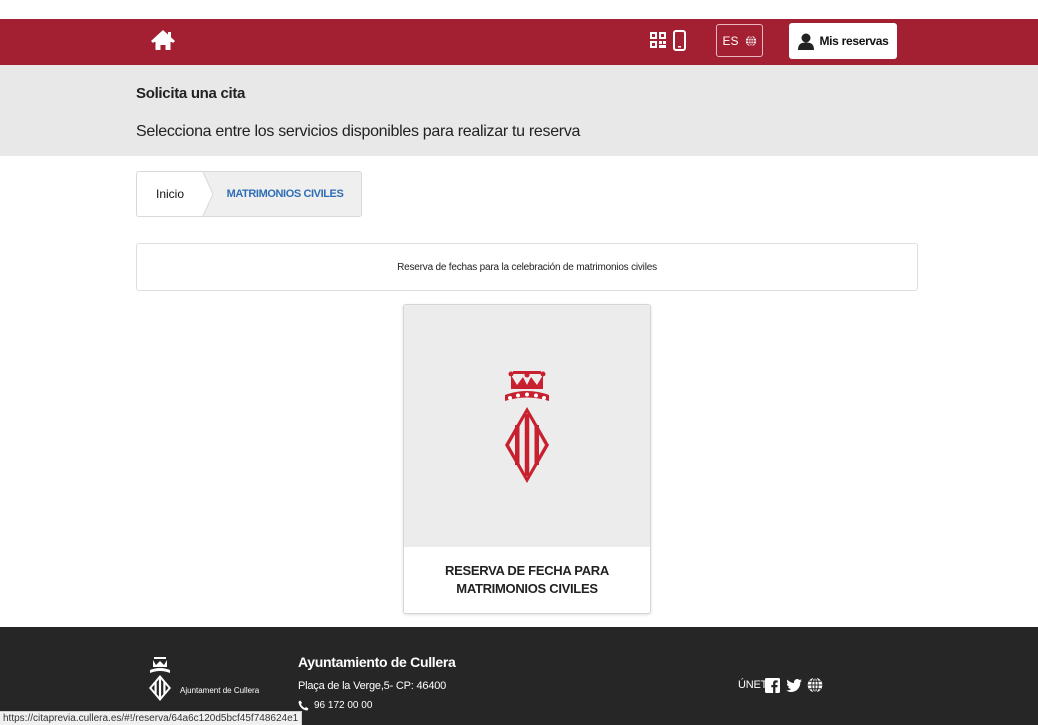 The height and width of the screenshot is (725, 1038). Describe the element at coordinates (282, 194) in the screenshot. I see `breadcrumb-current: MATRIMONIOS CIVILES` at that location.